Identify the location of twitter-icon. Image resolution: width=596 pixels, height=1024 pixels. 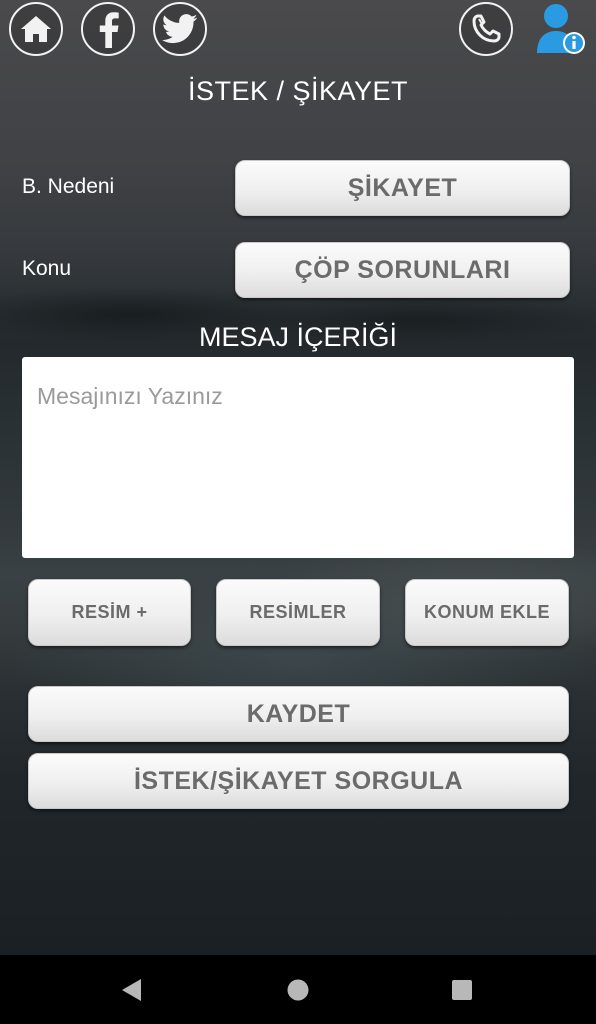
(180, 29).